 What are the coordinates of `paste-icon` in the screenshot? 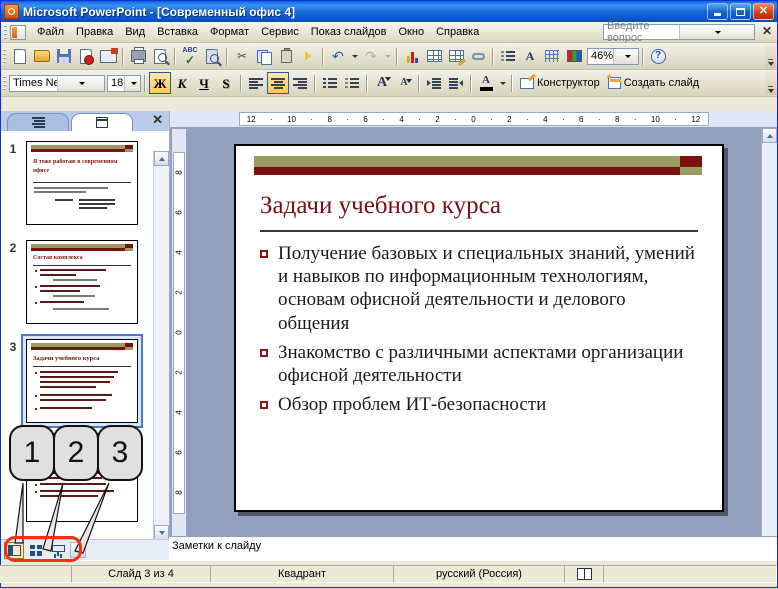 It's located at (286, 56).